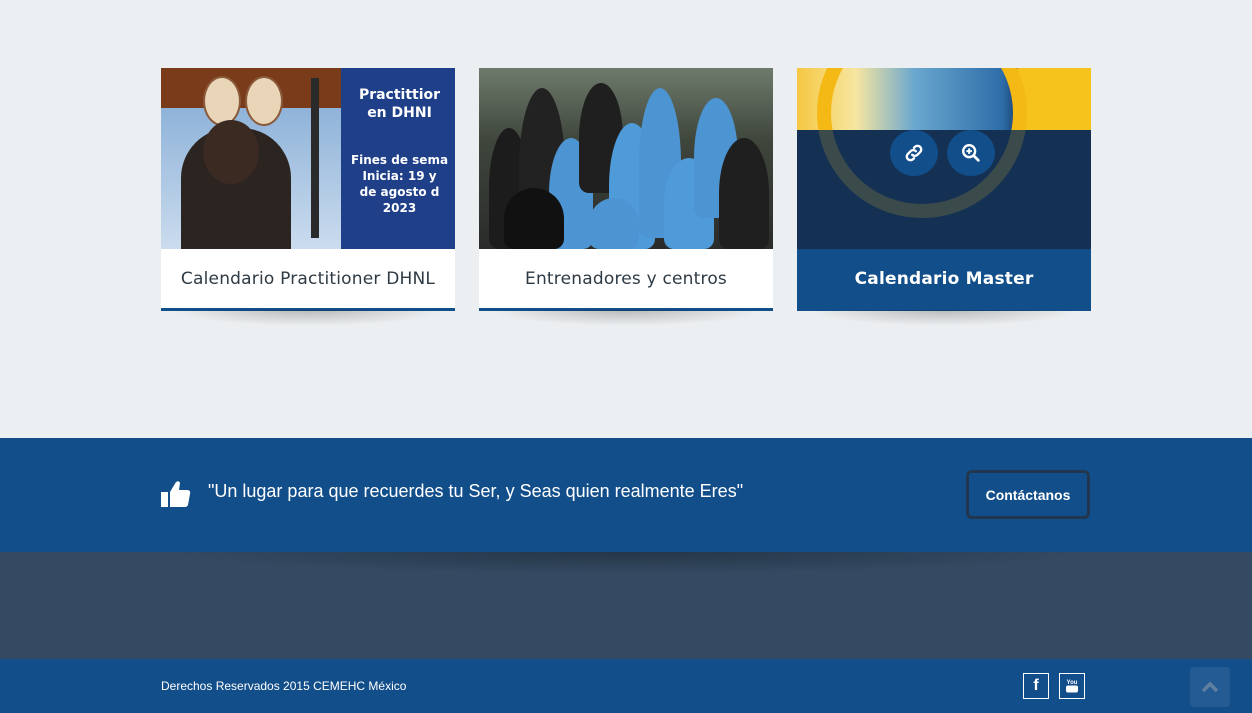 This screenshot has height=713, width=1252. What do you see at coordinates (626, 158) in the screenshot?
I see `card-image-group-photo` at bounding box center [626, 158].